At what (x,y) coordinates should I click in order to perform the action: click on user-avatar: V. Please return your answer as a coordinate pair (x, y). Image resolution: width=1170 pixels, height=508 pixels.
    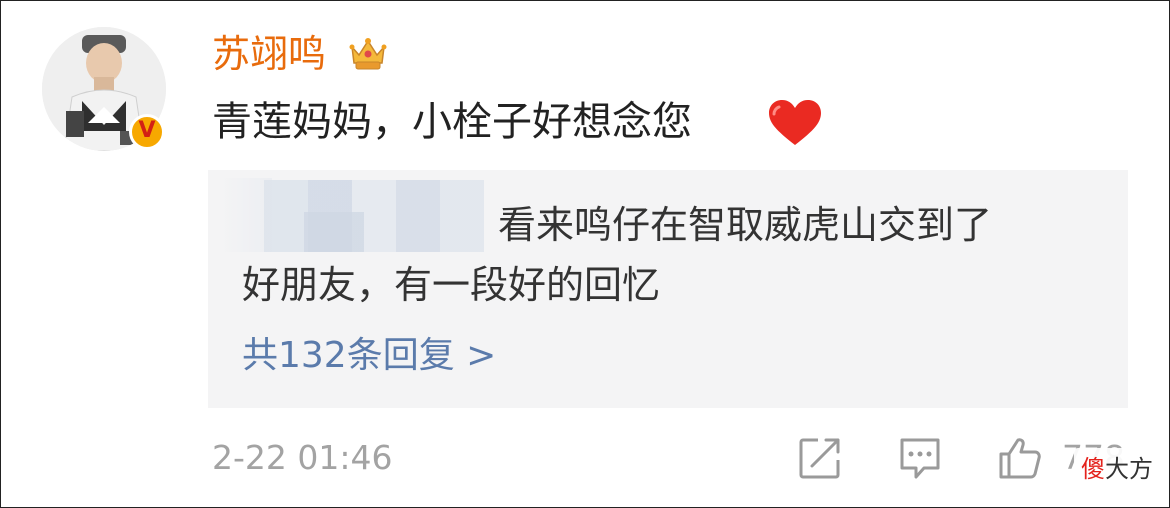
    Looking at the image, I should click on (104, 89).